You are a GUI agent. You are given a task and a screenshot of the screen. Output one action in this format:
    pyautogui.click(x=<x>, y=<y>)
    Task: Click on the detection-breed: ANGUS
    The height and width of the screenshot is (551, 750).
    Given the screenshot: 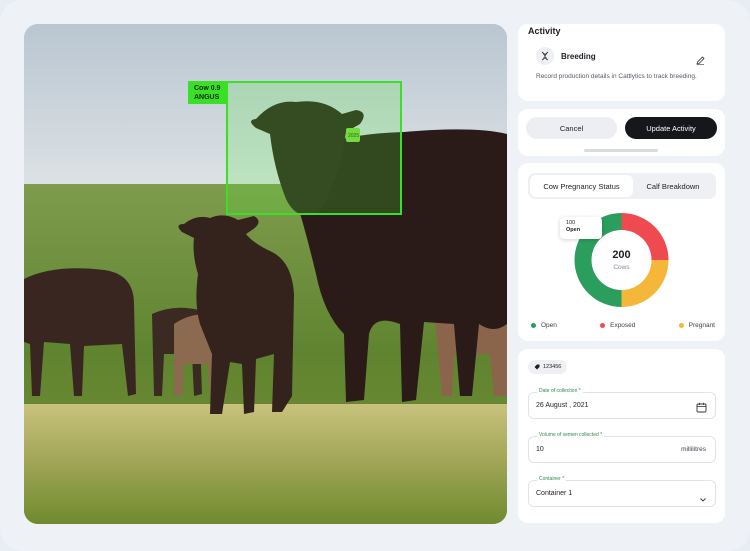 What is the action you would take?
    pyautogui.click(x=207, y=97)
    